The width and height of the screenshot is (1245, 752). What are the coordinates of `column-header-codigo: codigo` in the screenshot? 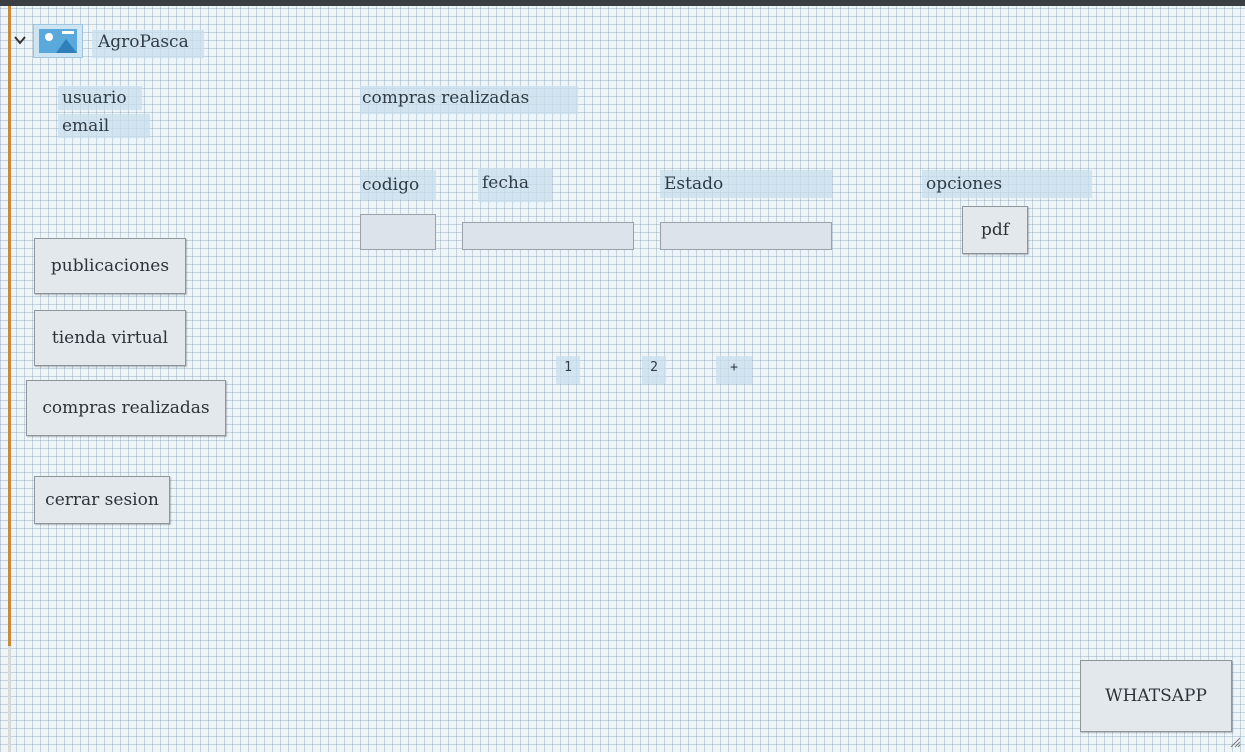 It's located at (398, 185).